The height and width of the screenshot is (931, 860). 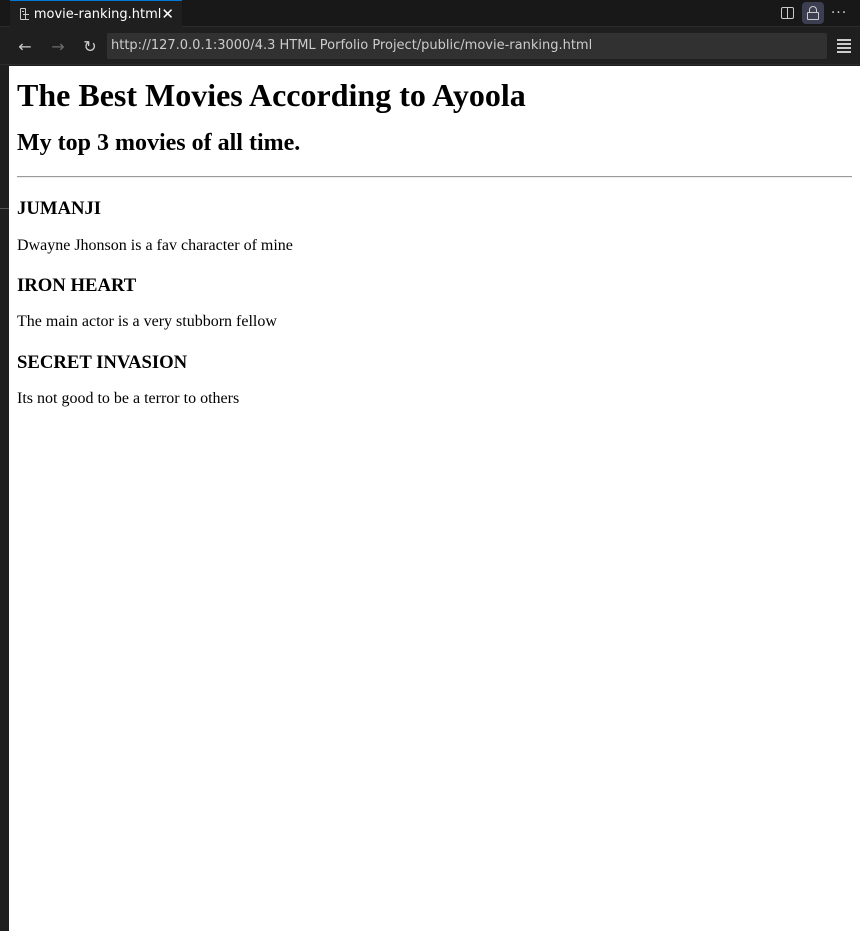 What do you see at coordinates (147, 322) in the screenshot?
I see `movie-description: The main actor is a very stubborn fellow` at bounding box center [147, 322].